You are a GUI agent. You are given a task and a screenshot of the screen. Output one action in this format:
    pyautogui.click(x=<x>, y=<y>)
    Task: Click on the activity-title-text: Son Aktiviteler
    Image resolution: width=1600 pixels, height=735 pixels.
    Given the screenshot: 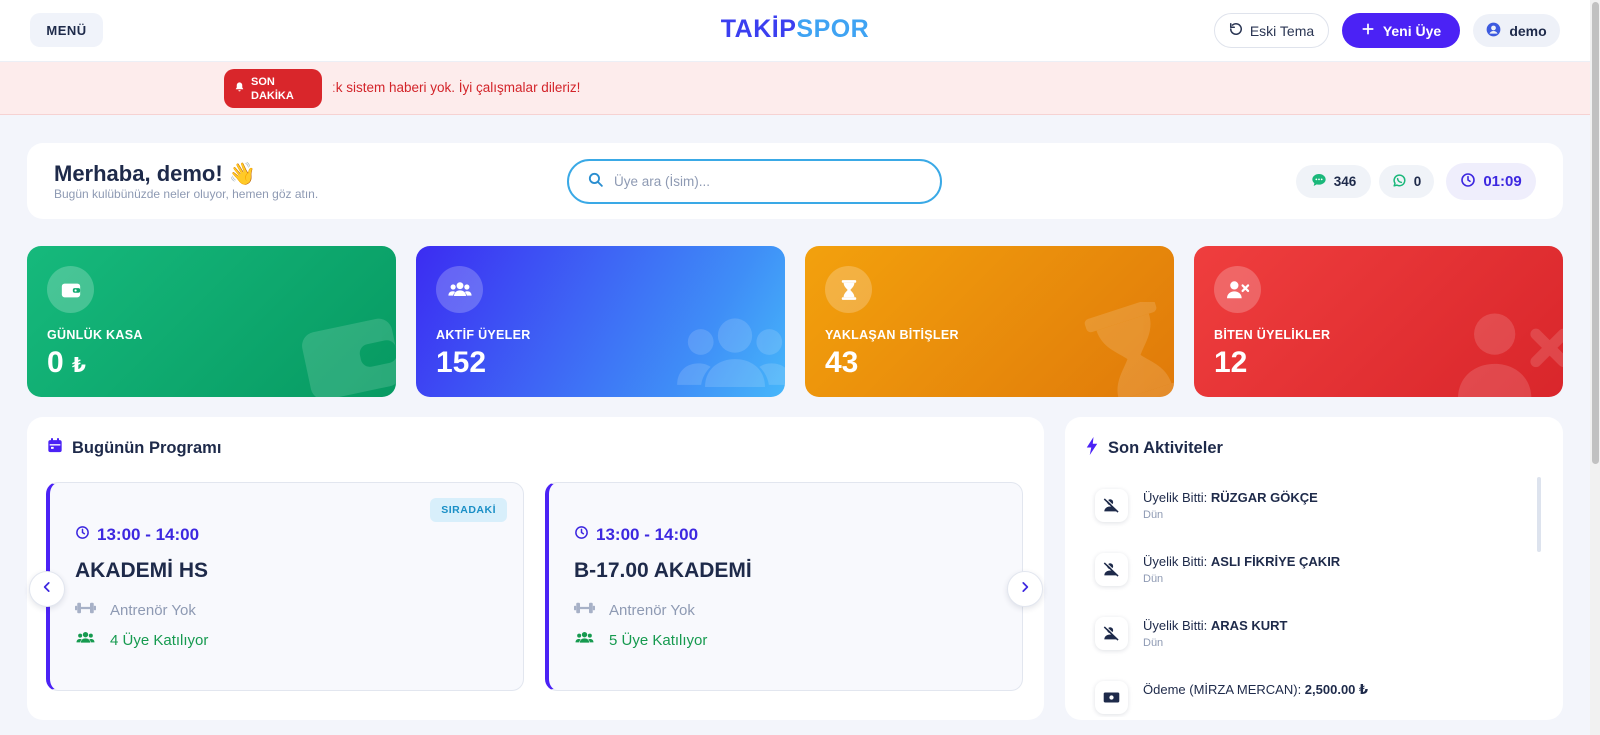 What is the action you would take?
    pyautogui.click(x=1165, y=448)
    